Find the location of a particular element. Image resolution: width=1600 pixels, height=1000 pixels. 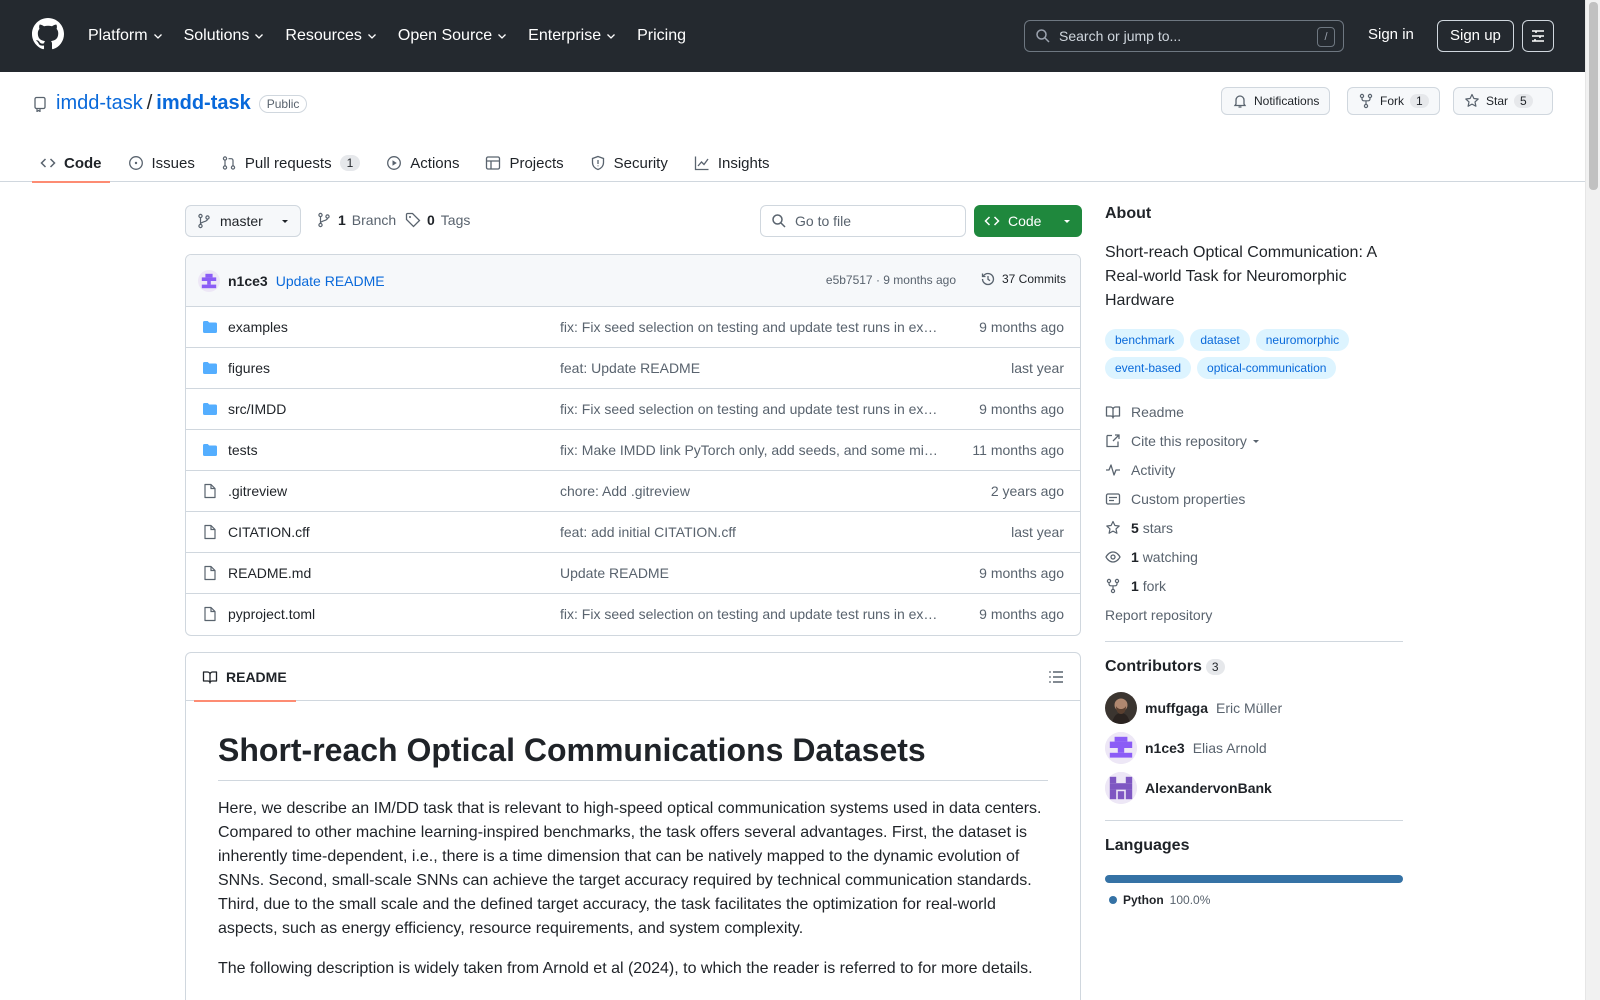

avatar is located at coordinates (209, 280).